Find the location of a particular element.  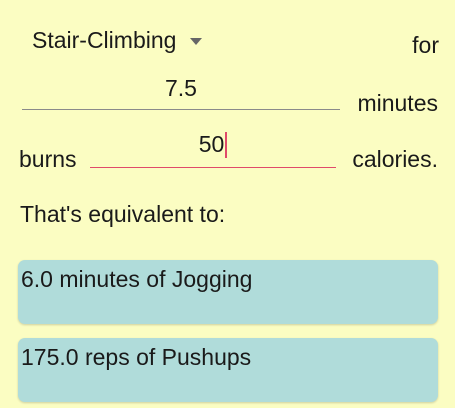

text-cursor is located at coordinates (226, 144).